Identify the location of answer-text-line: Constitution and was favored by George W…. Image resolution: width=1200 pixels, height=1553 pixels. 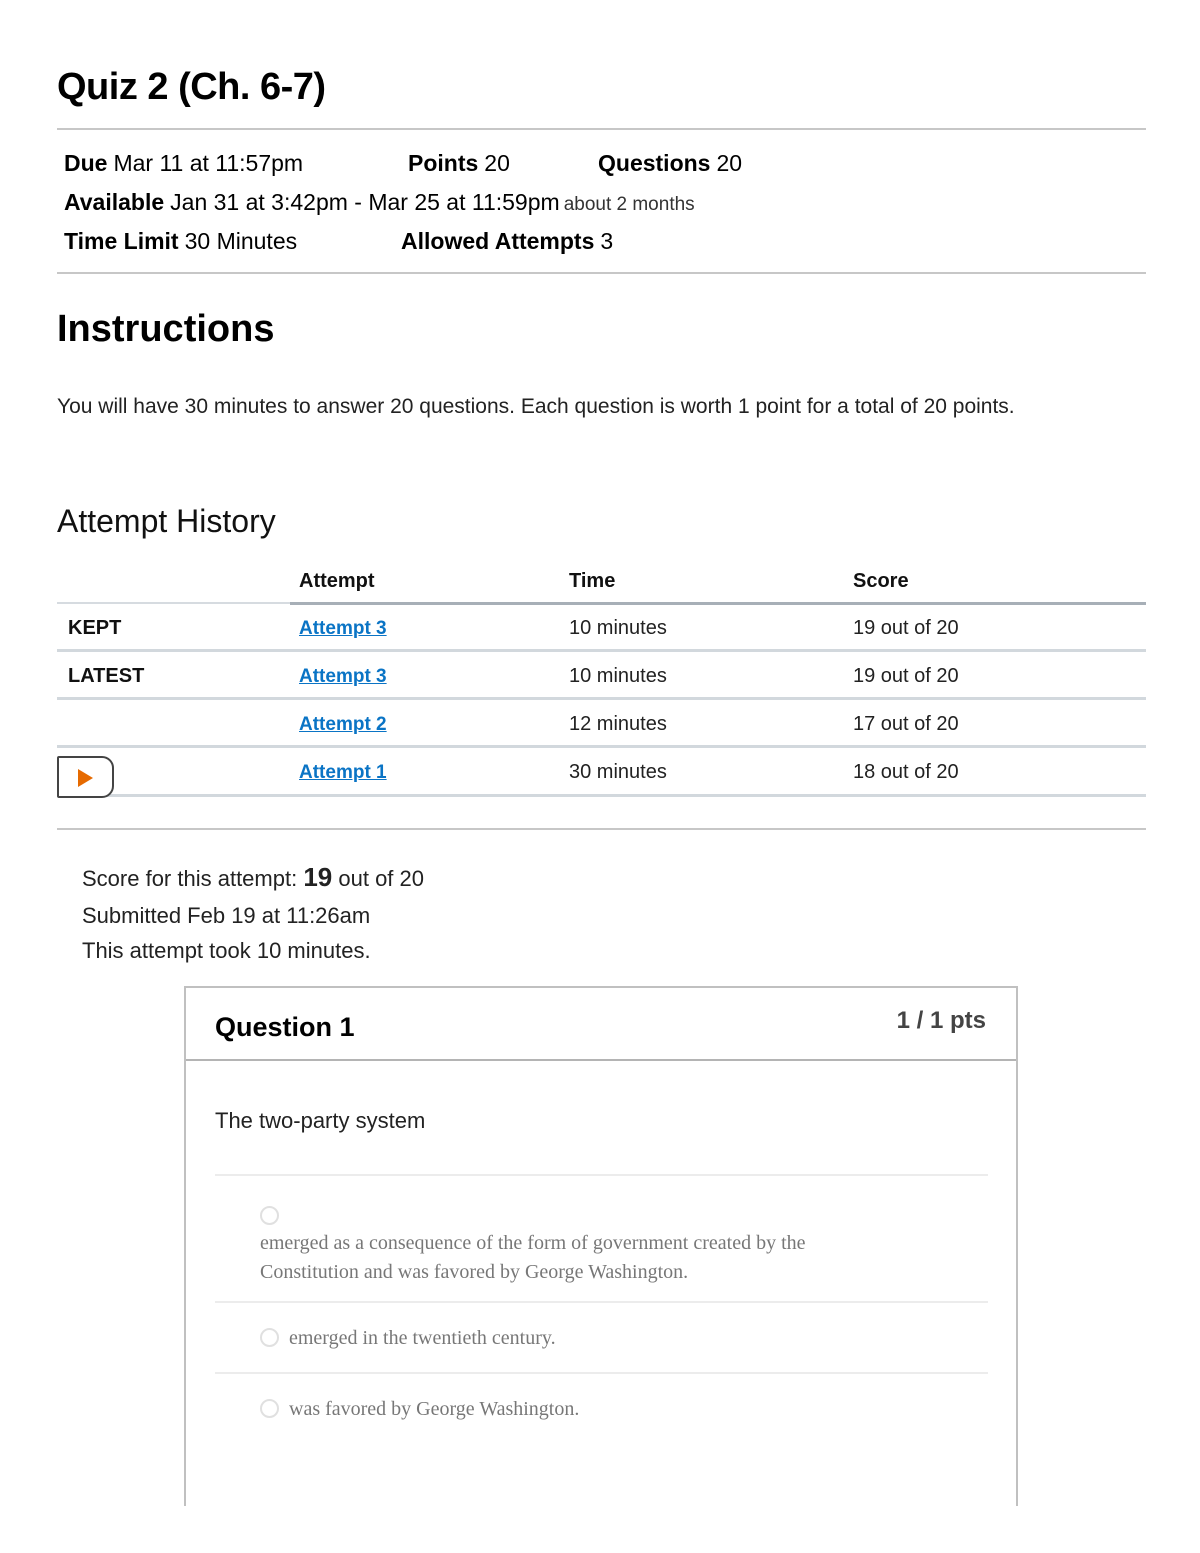
(474, 1272).